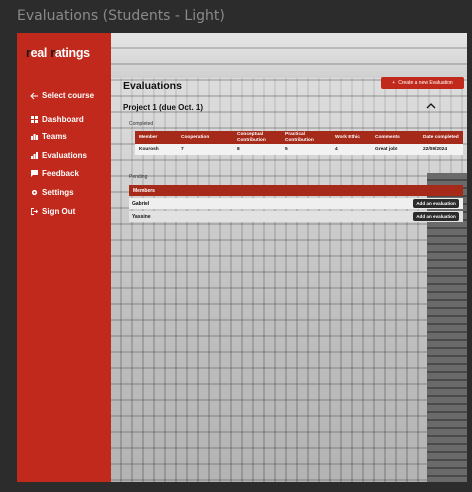 This screenshot has width=472, height=492. Describe the element at coordinates (58, 53) in the screenshot. I see `logo: real ratings` at that location.